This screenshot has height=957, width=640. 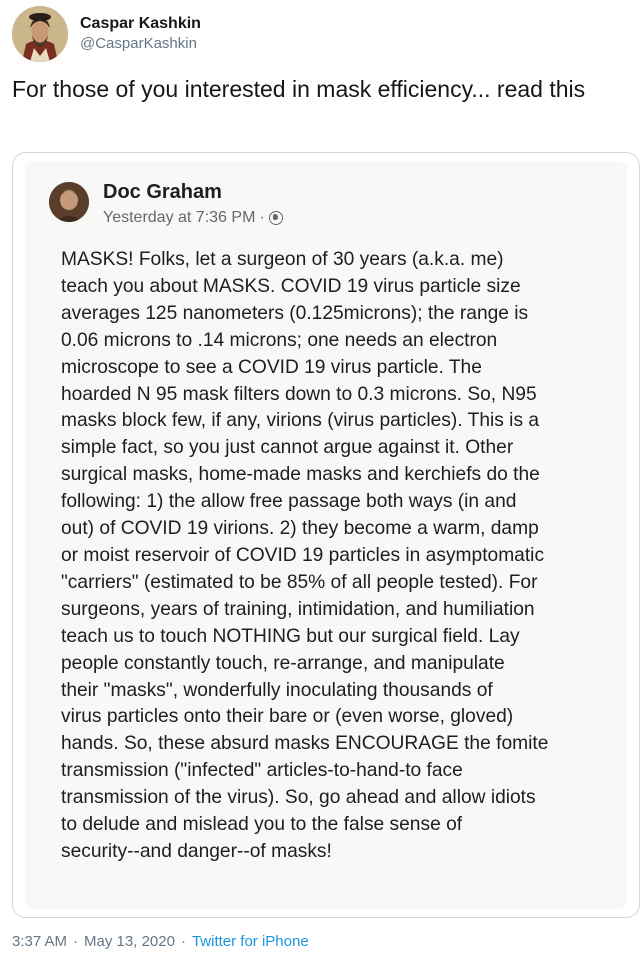 I want to click on tweet-author: Caspar Kashkin @CasparKashkin, so click(x=106, y=34).